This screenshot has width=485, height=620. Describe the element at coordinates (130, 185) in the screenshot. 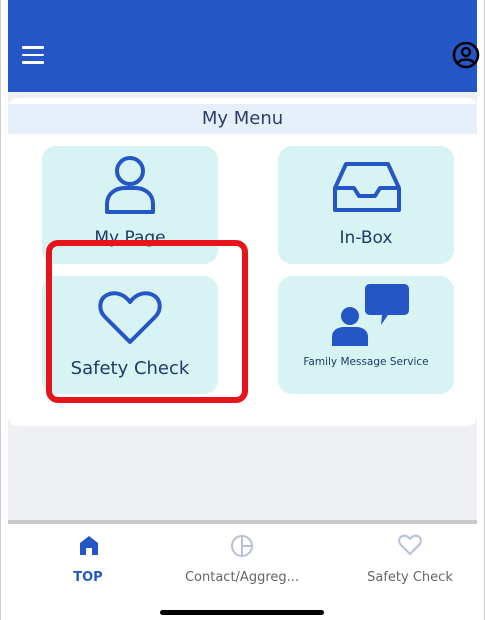

I see `person-icon` at that location.